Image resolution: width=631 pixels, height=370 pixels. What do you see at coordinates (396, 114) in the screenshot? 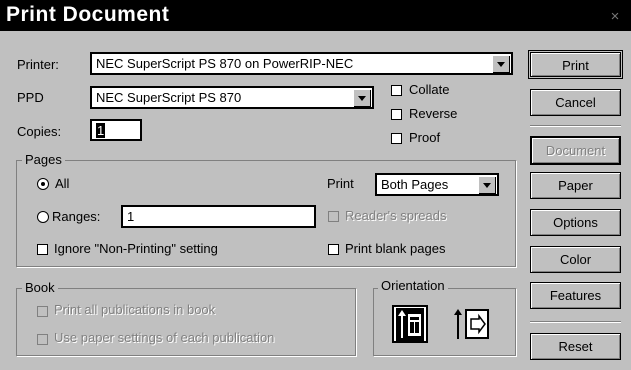
I see `reverse-checkbox` at bounding box center [396, 114].